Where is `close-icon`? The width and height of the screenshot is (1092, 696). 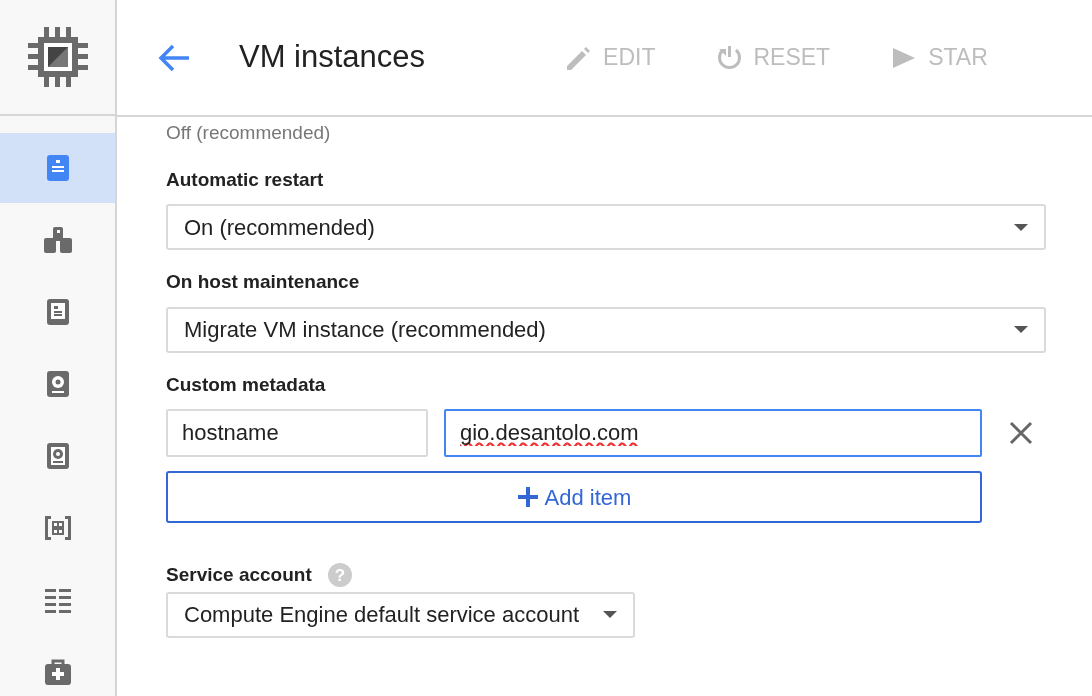
close-icon is located at coordinates (1021, 433).